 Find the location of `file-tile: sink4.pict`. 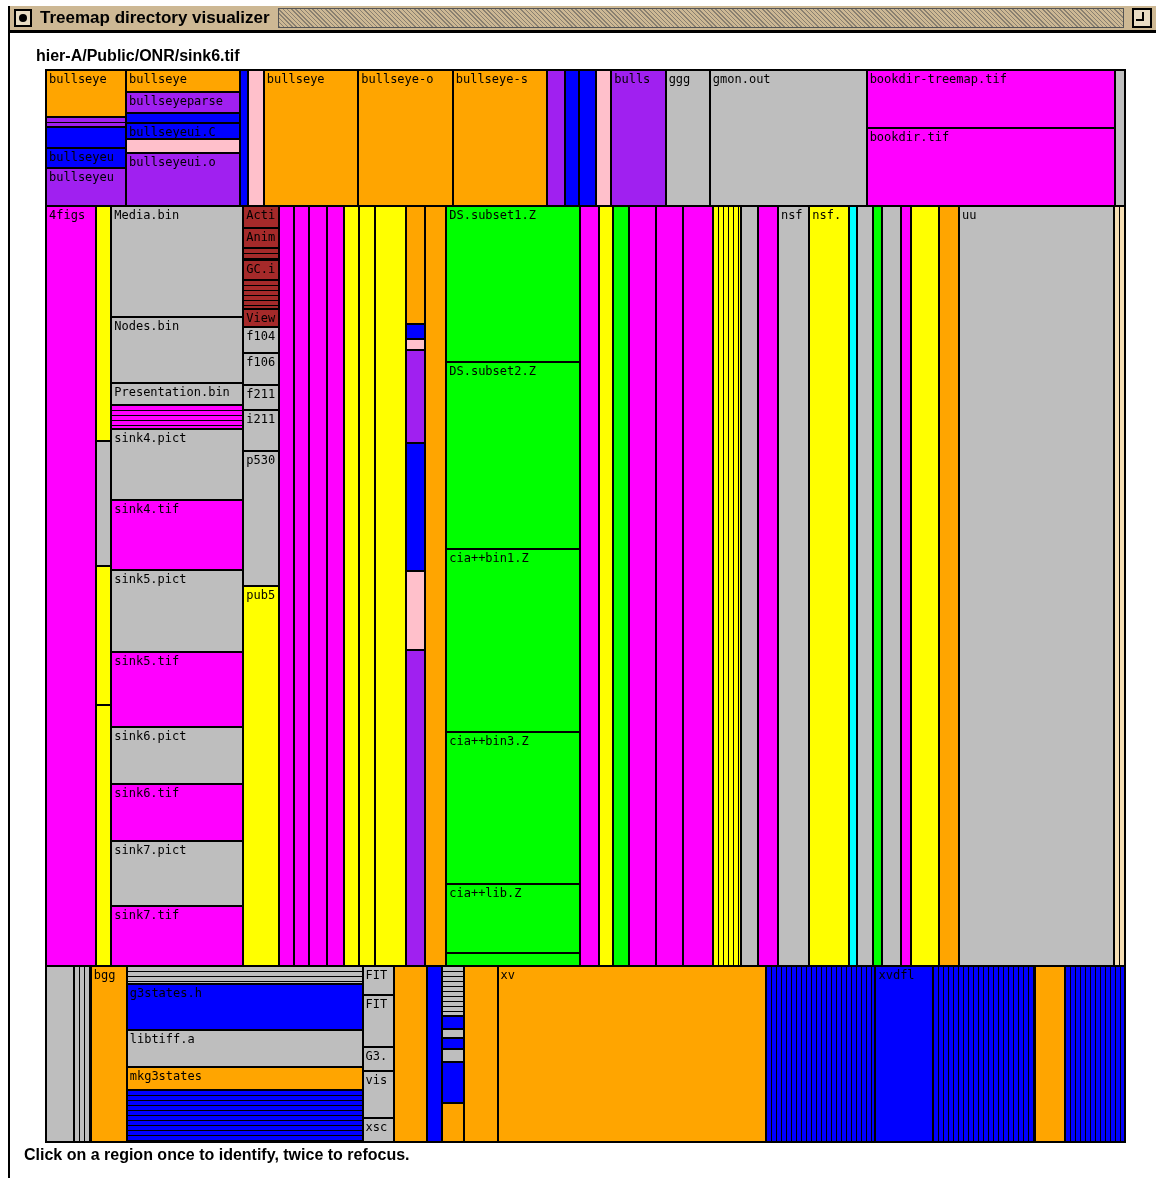

file-tile: sink4.pict is located at coordinates (177, 464).